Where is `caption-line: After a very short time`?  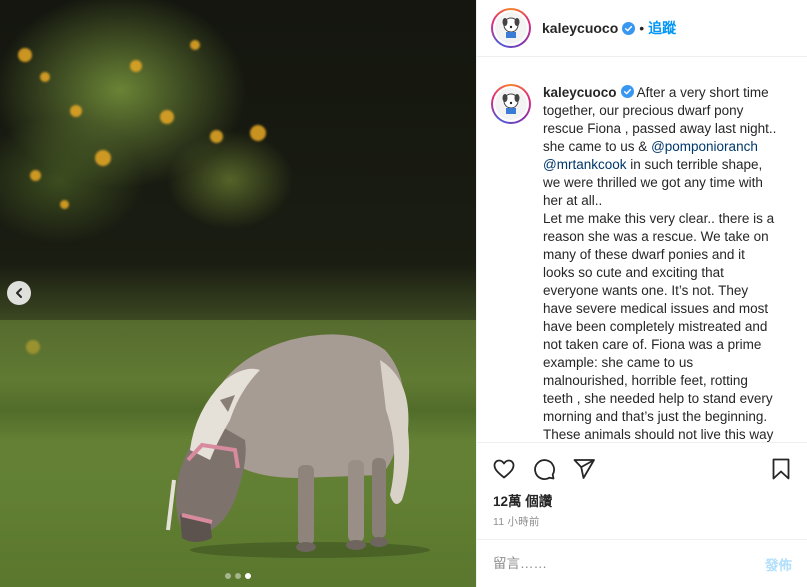 caption-line: After a very short time is located at coordinates (702, 92).